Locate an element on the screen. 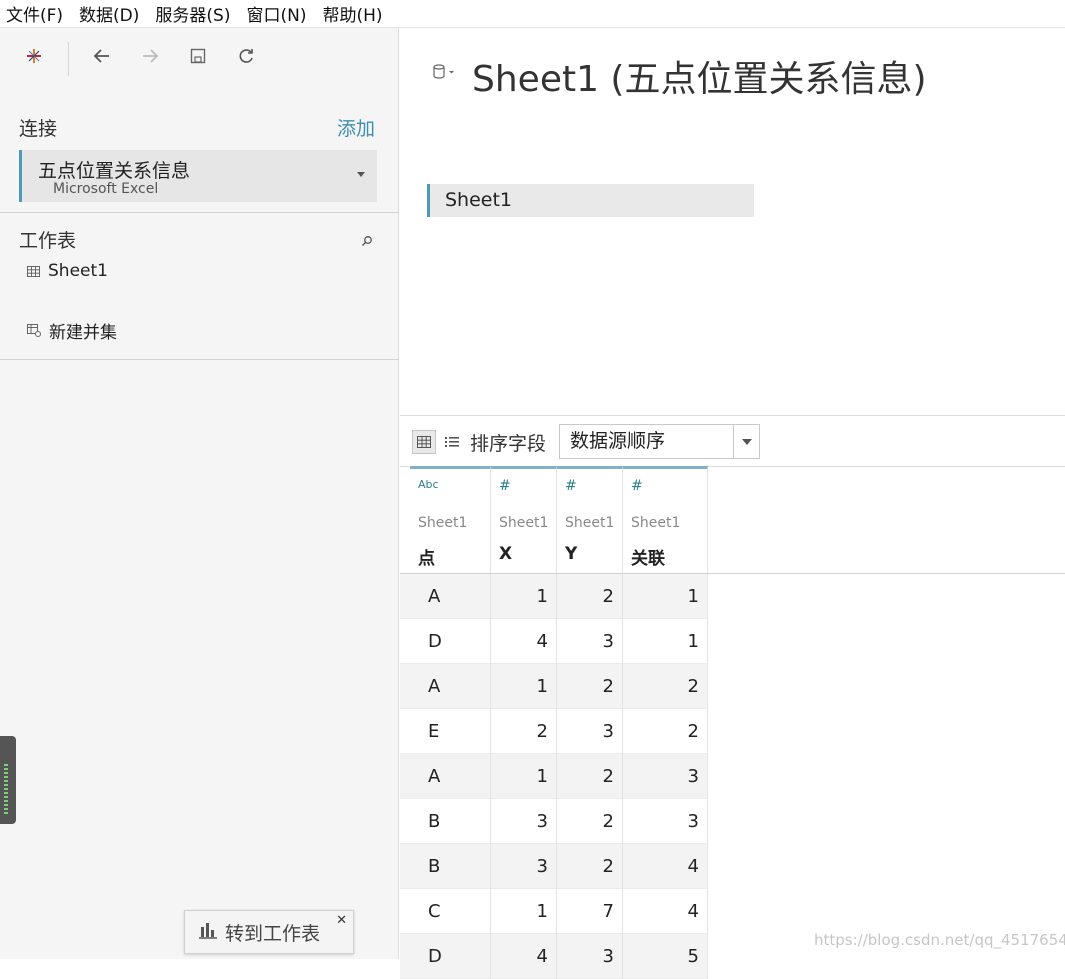 This screenshot has height=979, width=1065. save-icon is located at coordinates (198, 56).